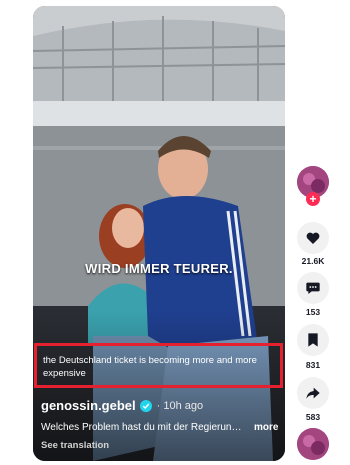 This screenshot has width=350, height=465. Describe the element at coordinates (313, 417) in the screenshot. I see `share-count: 583` at that location.